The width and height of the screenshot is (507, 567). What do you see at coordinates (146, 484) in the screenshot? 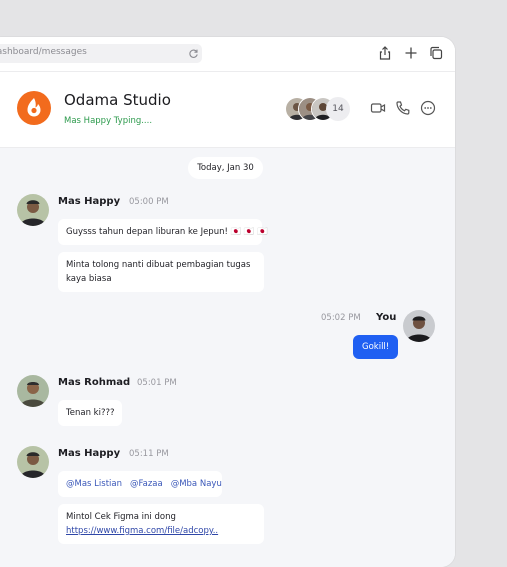
I see `mention-link: @Fazaa` at bounding box center [146, 484].